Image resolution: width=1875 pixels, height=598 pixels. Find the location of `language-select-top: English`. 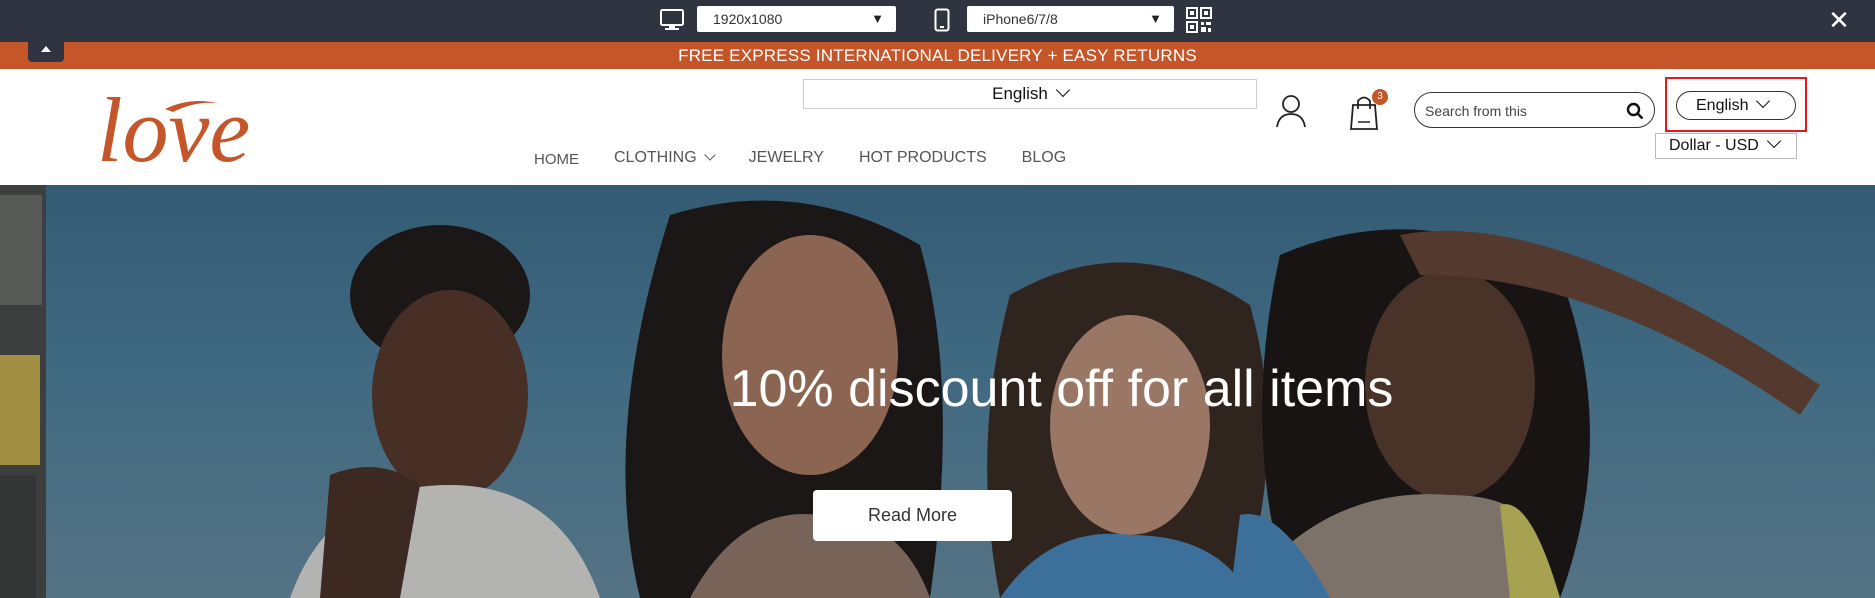

language-select-top: English is located at coordinates (1030, 94).